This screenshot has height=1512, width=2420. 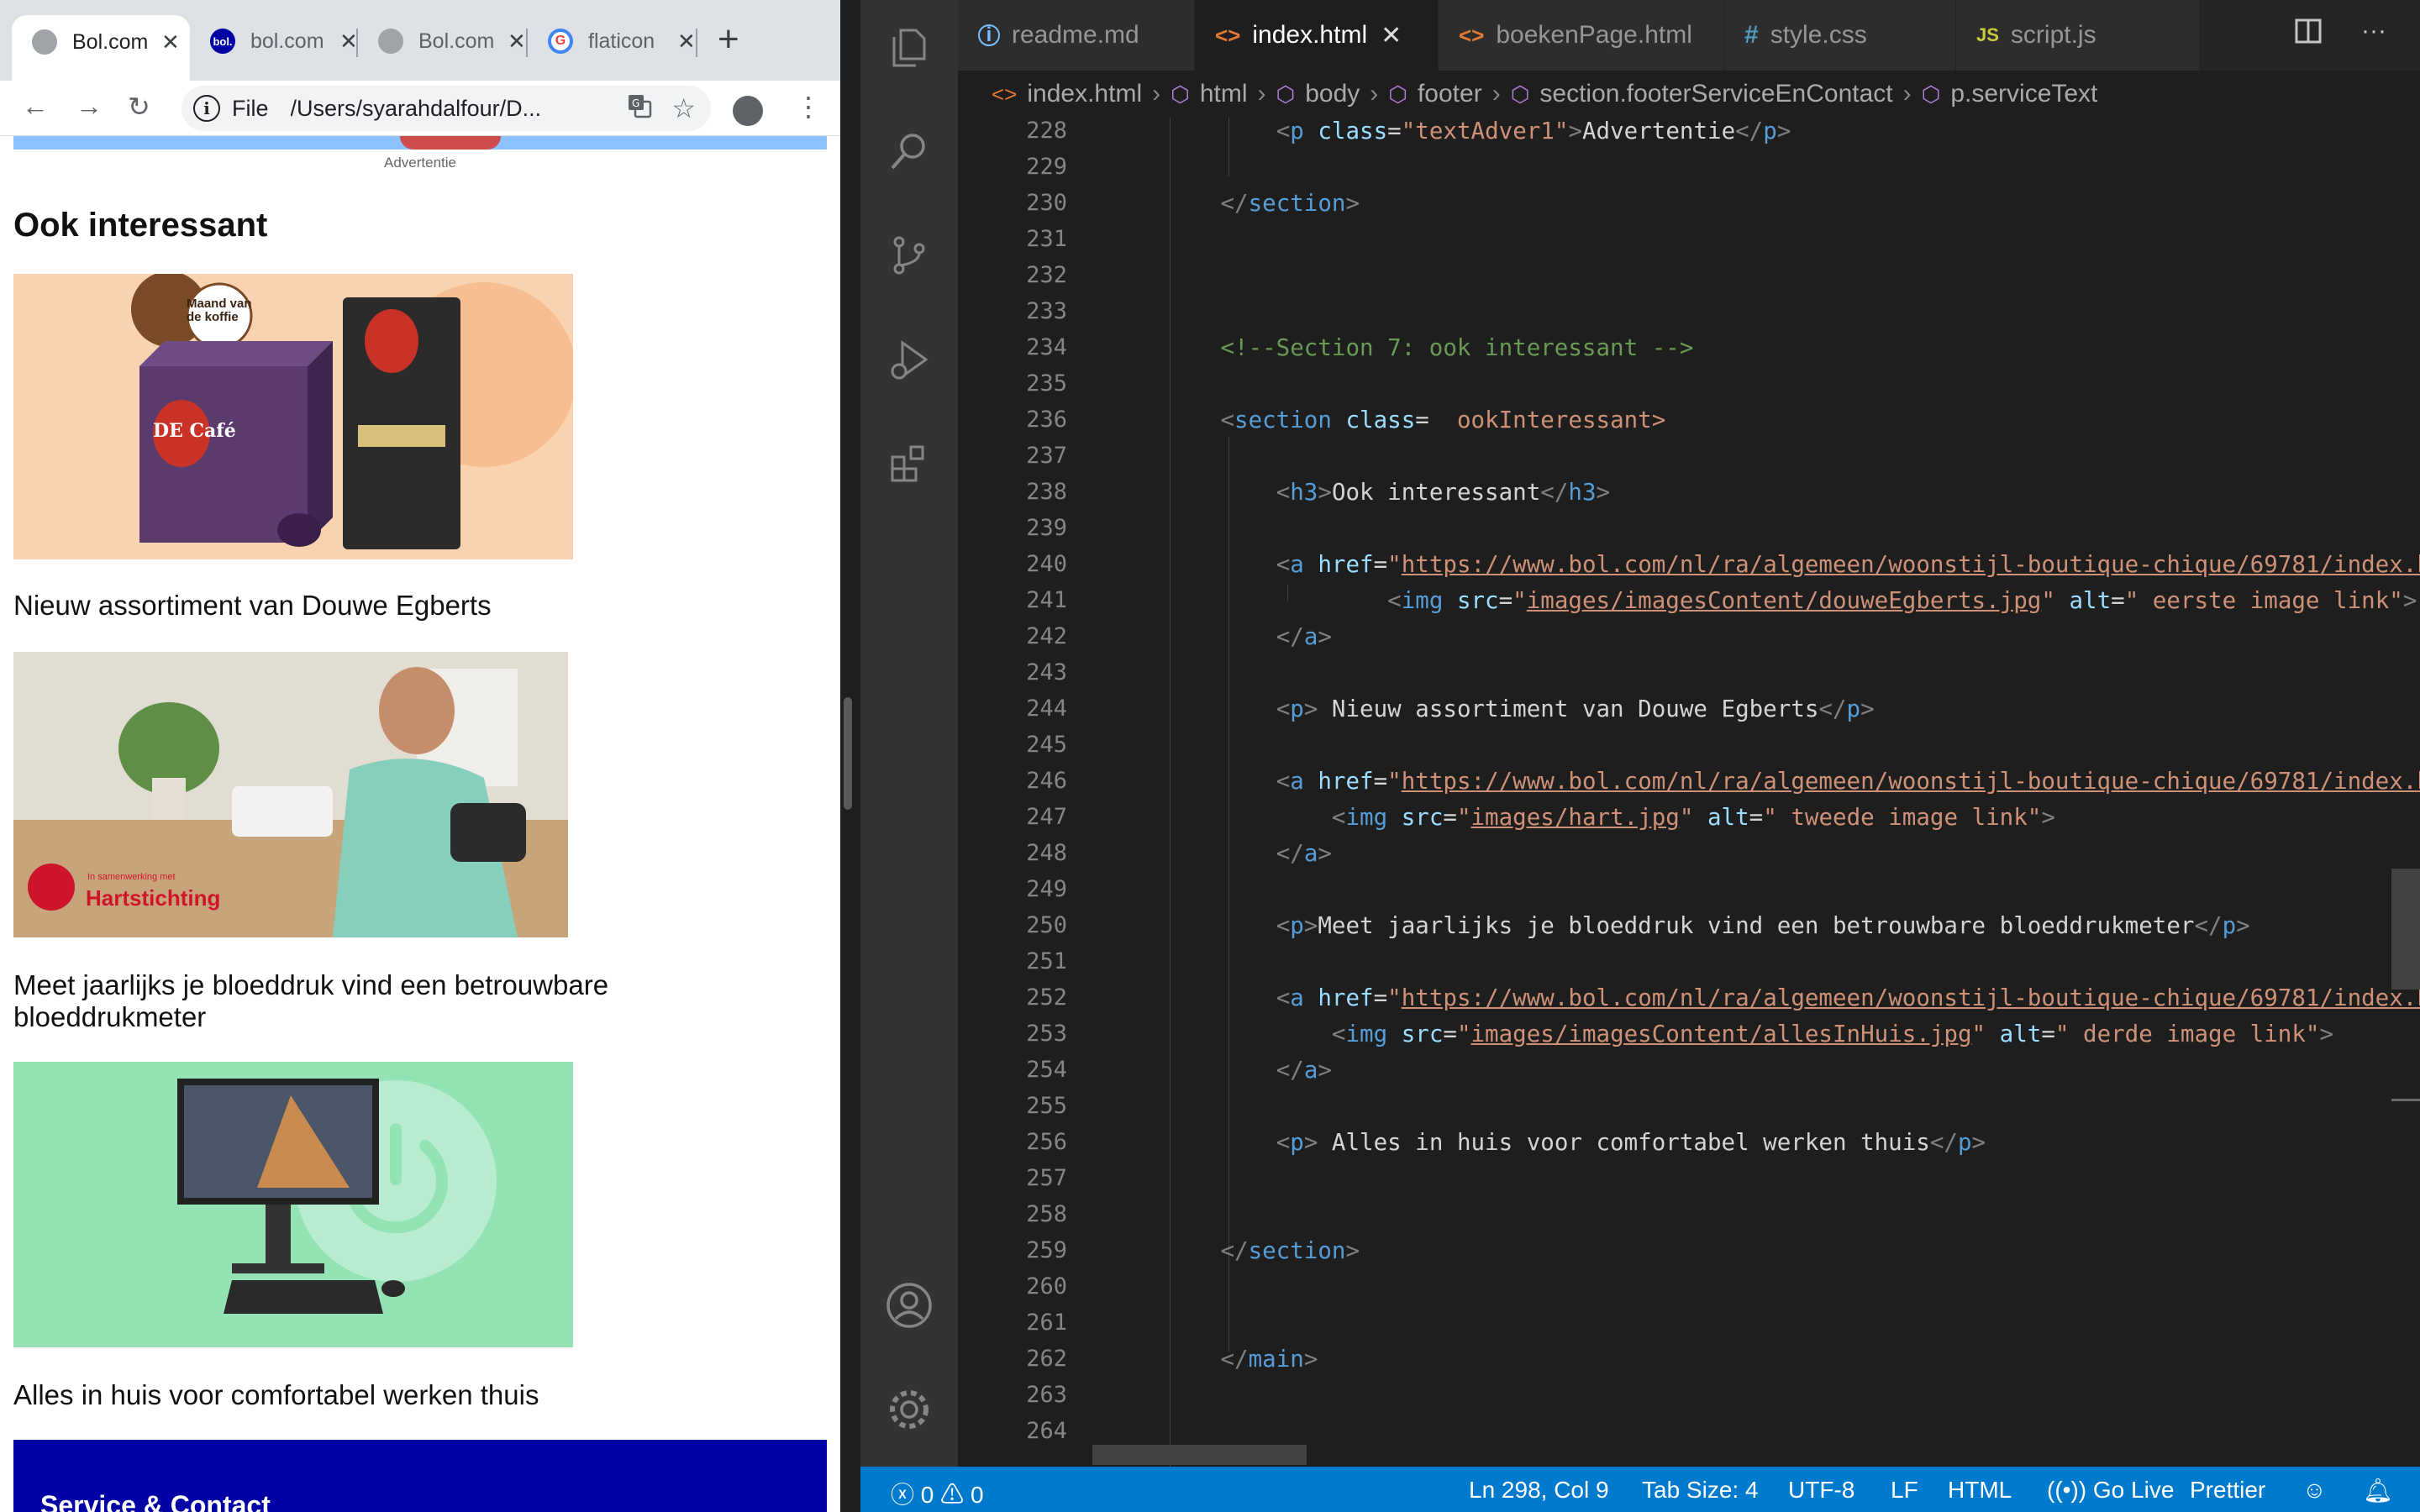 I want to click on promo-image-monitor, so click(x=293, y=1204).